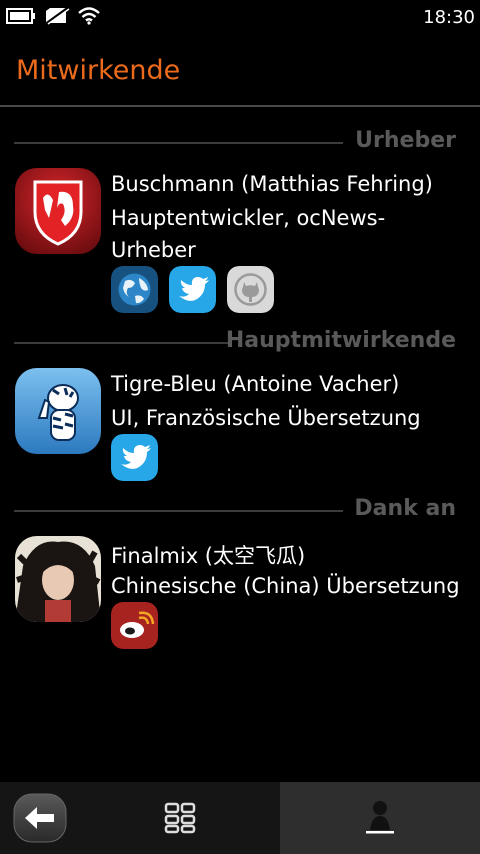 This screenshot has height=854, width=480. I want to click on app-grid-button, so click(180, 820).